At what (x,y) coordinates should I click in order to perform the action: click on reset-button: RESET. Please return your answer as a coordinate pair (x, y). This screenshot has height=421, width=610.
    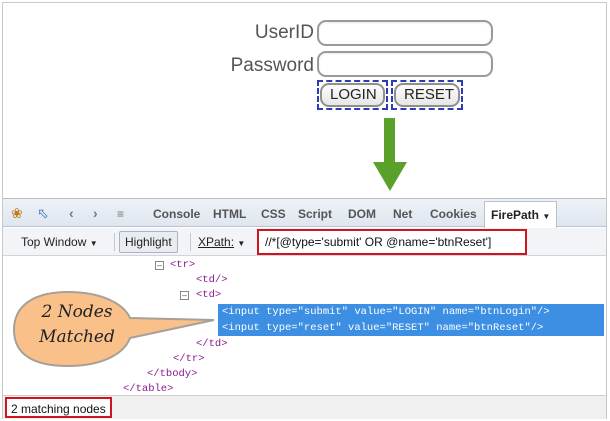
    Looking at the image, I should click on (427, 95).